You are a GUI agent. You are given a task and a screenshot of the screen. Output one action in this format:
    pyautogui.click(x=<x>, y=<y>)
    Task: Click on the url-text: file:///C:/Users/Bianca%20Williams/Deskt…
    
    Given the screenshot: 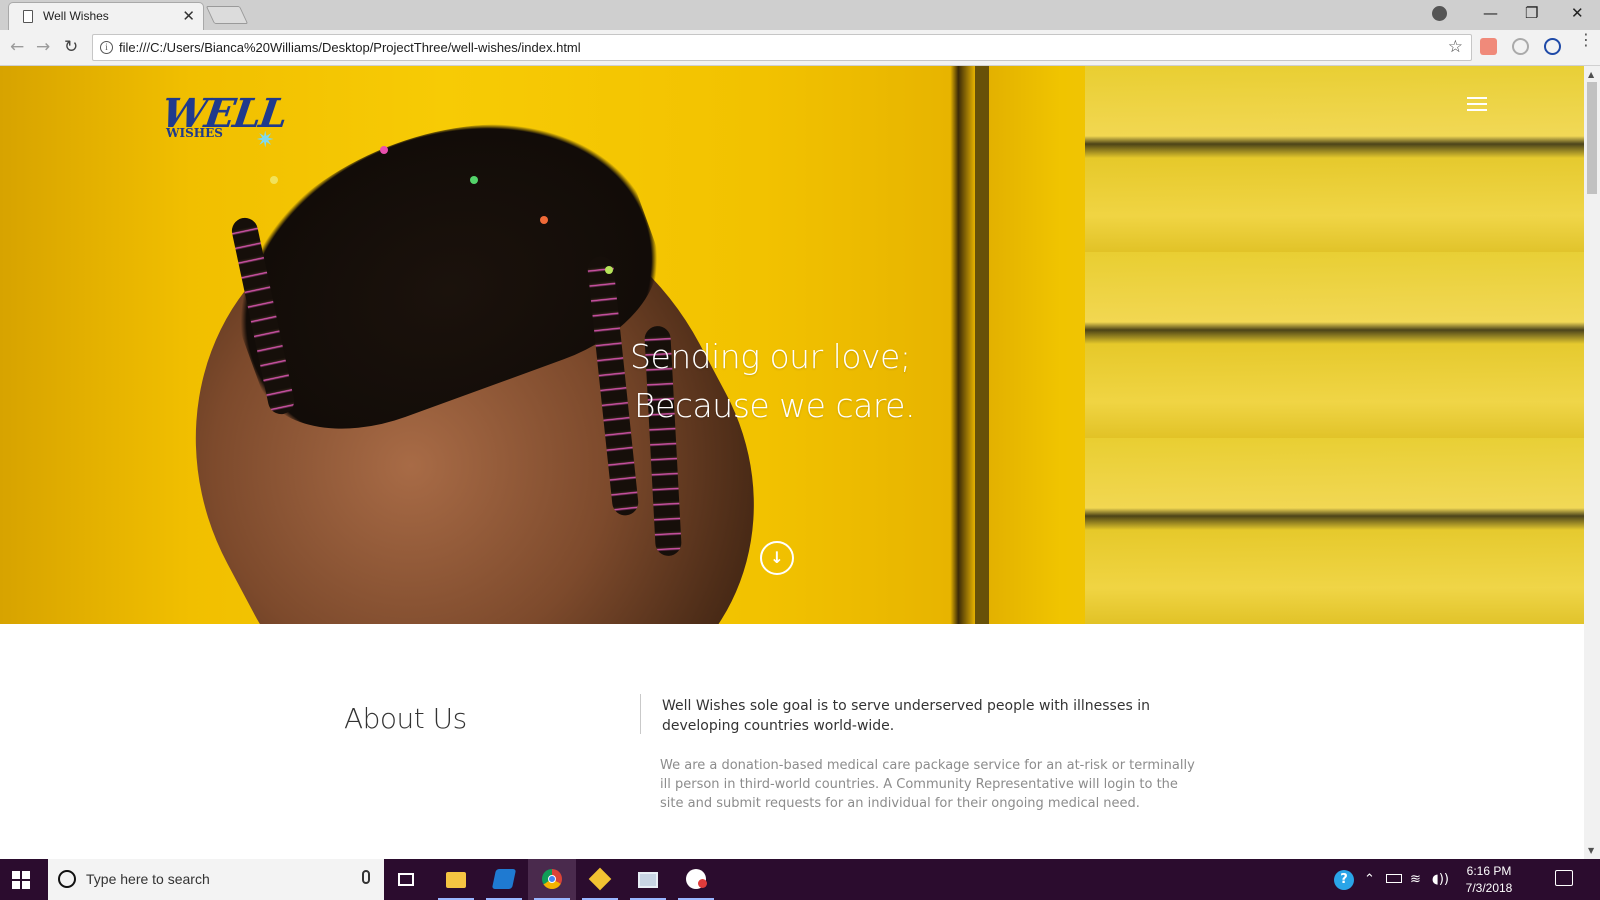 What is the action you would take?
    pyautogui.click(x=350, y=47)
    